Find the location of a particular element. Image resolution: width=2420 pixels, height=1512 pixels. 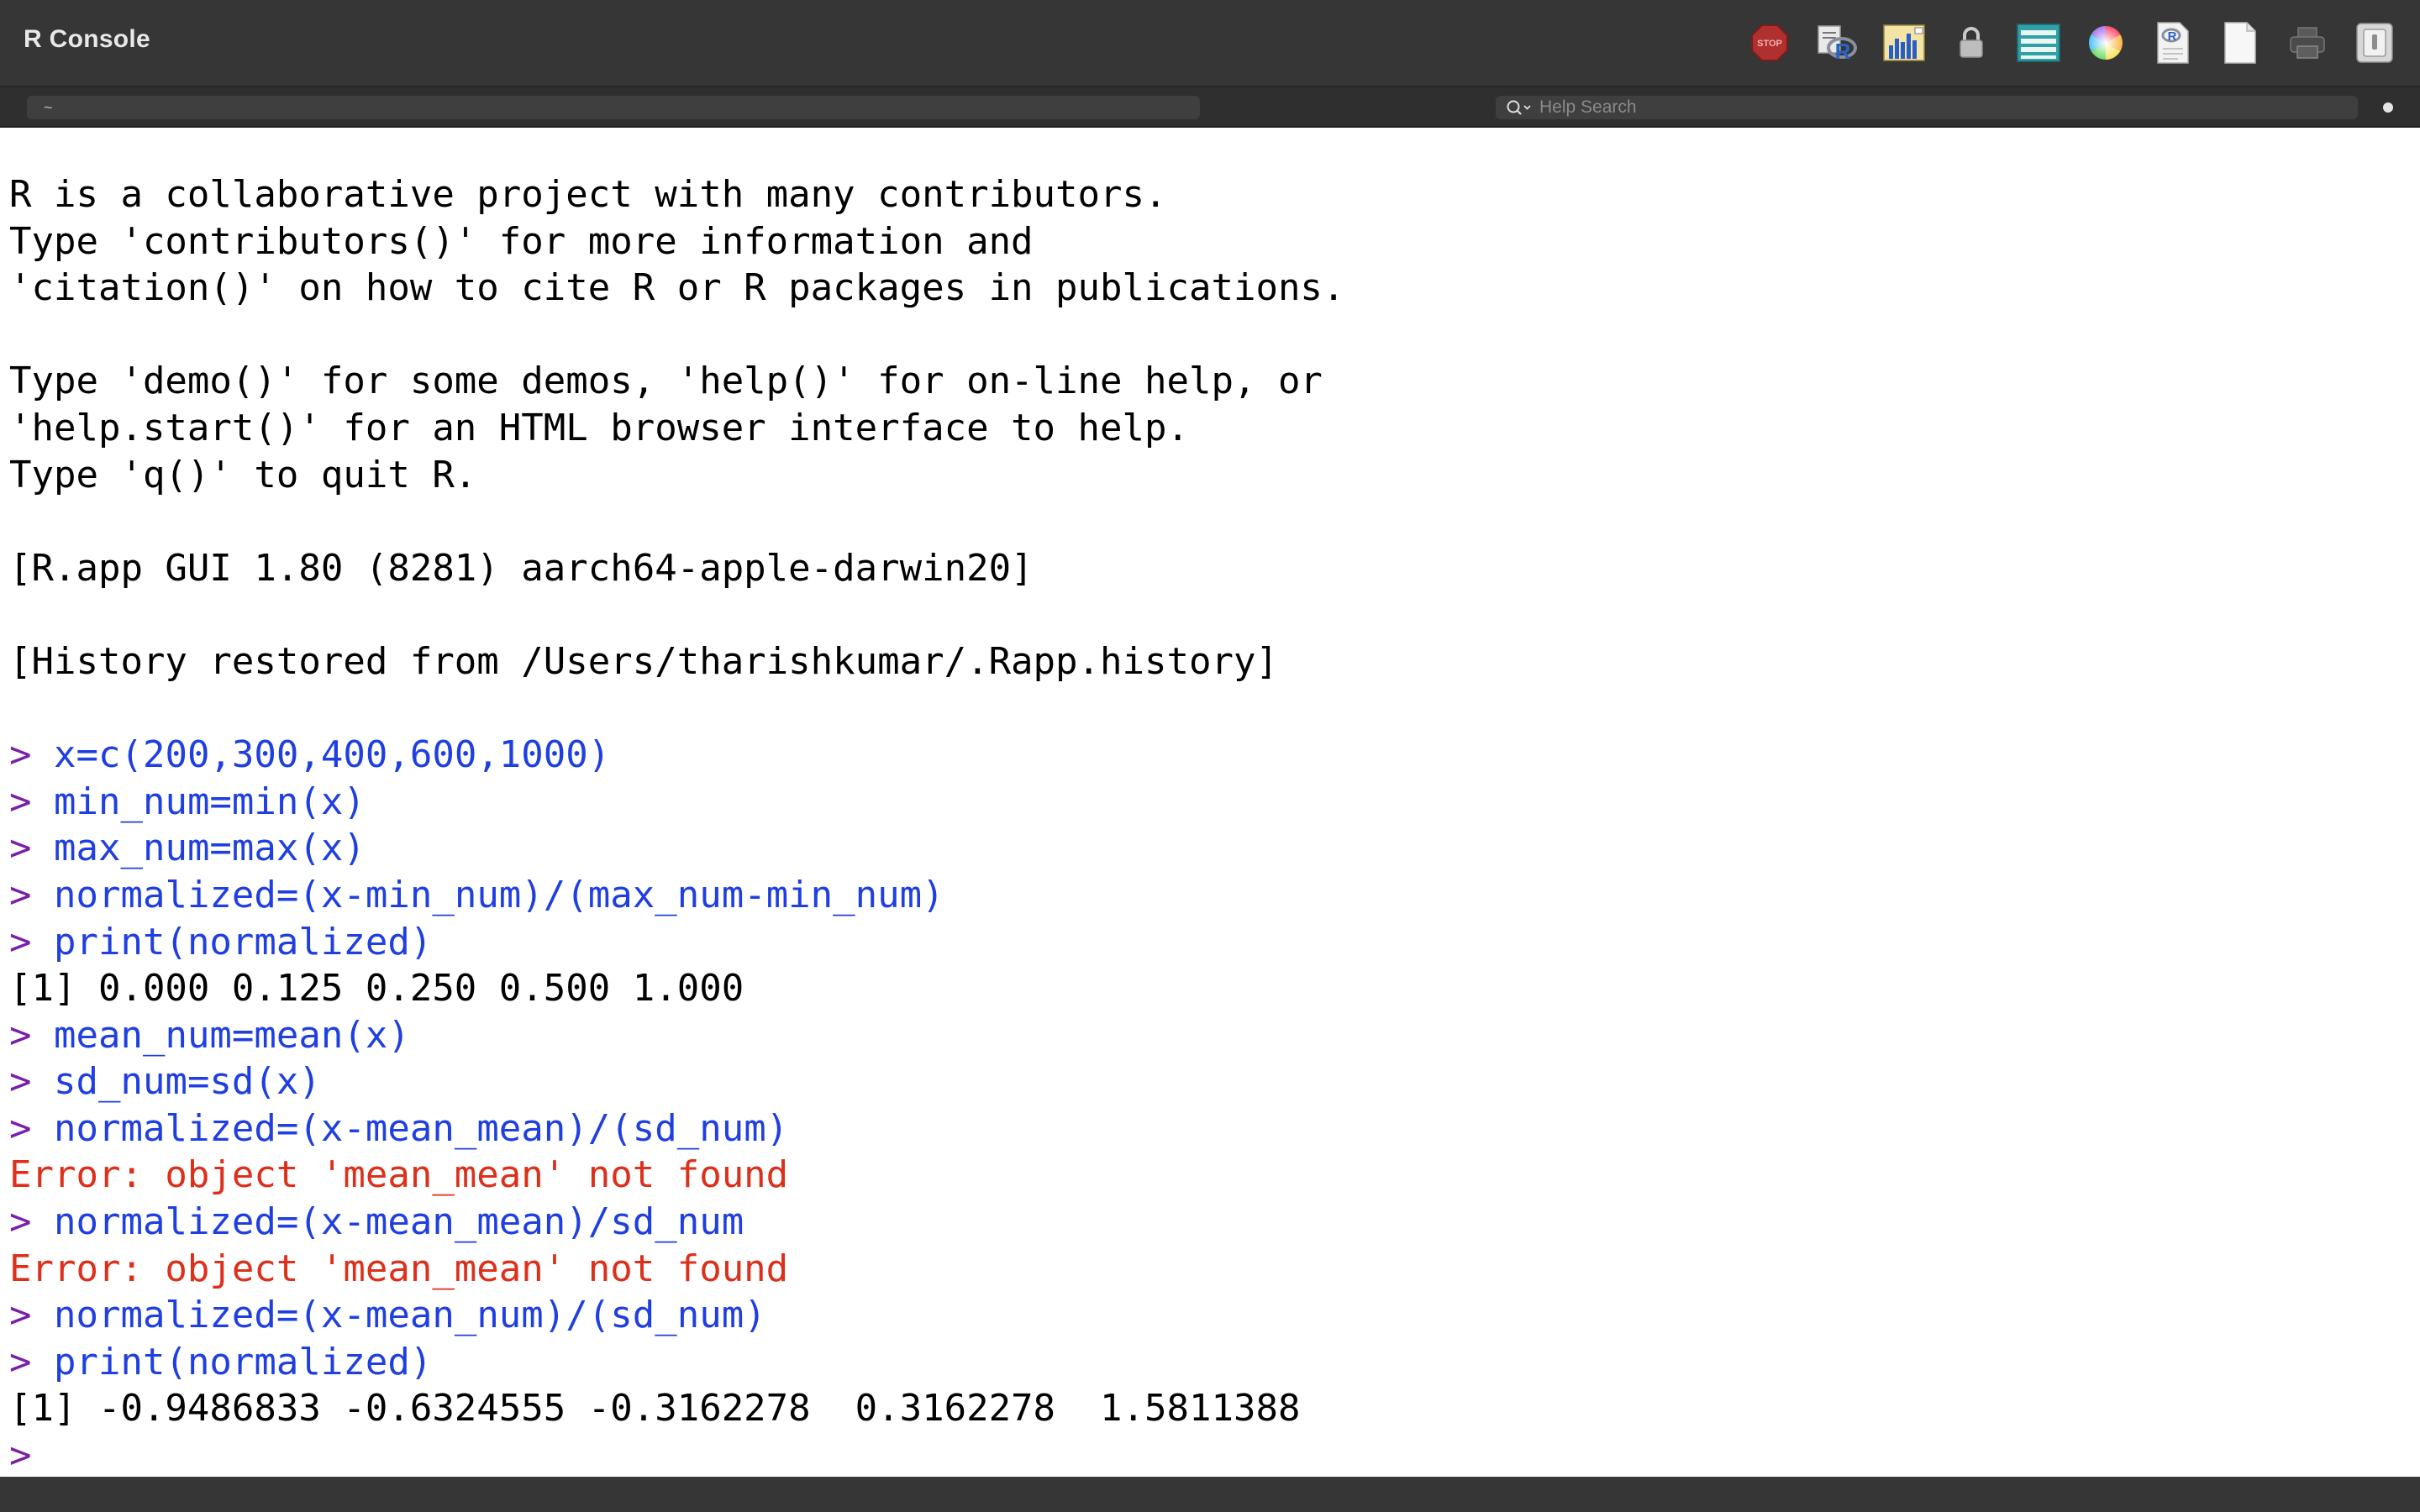

bottom-bar is located at coordinates (1210, 1494).